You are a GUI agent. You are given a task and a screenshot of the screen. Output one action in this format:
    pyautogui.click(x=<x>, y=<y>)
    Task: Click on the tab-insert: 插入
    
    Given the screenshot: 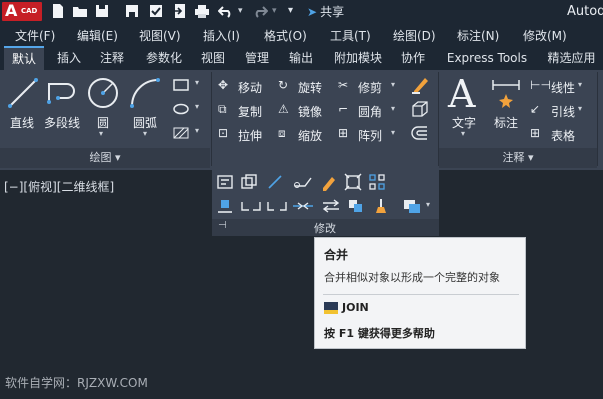 What is the action you would take?
    pyautogui.click(x=69, y=58)
    